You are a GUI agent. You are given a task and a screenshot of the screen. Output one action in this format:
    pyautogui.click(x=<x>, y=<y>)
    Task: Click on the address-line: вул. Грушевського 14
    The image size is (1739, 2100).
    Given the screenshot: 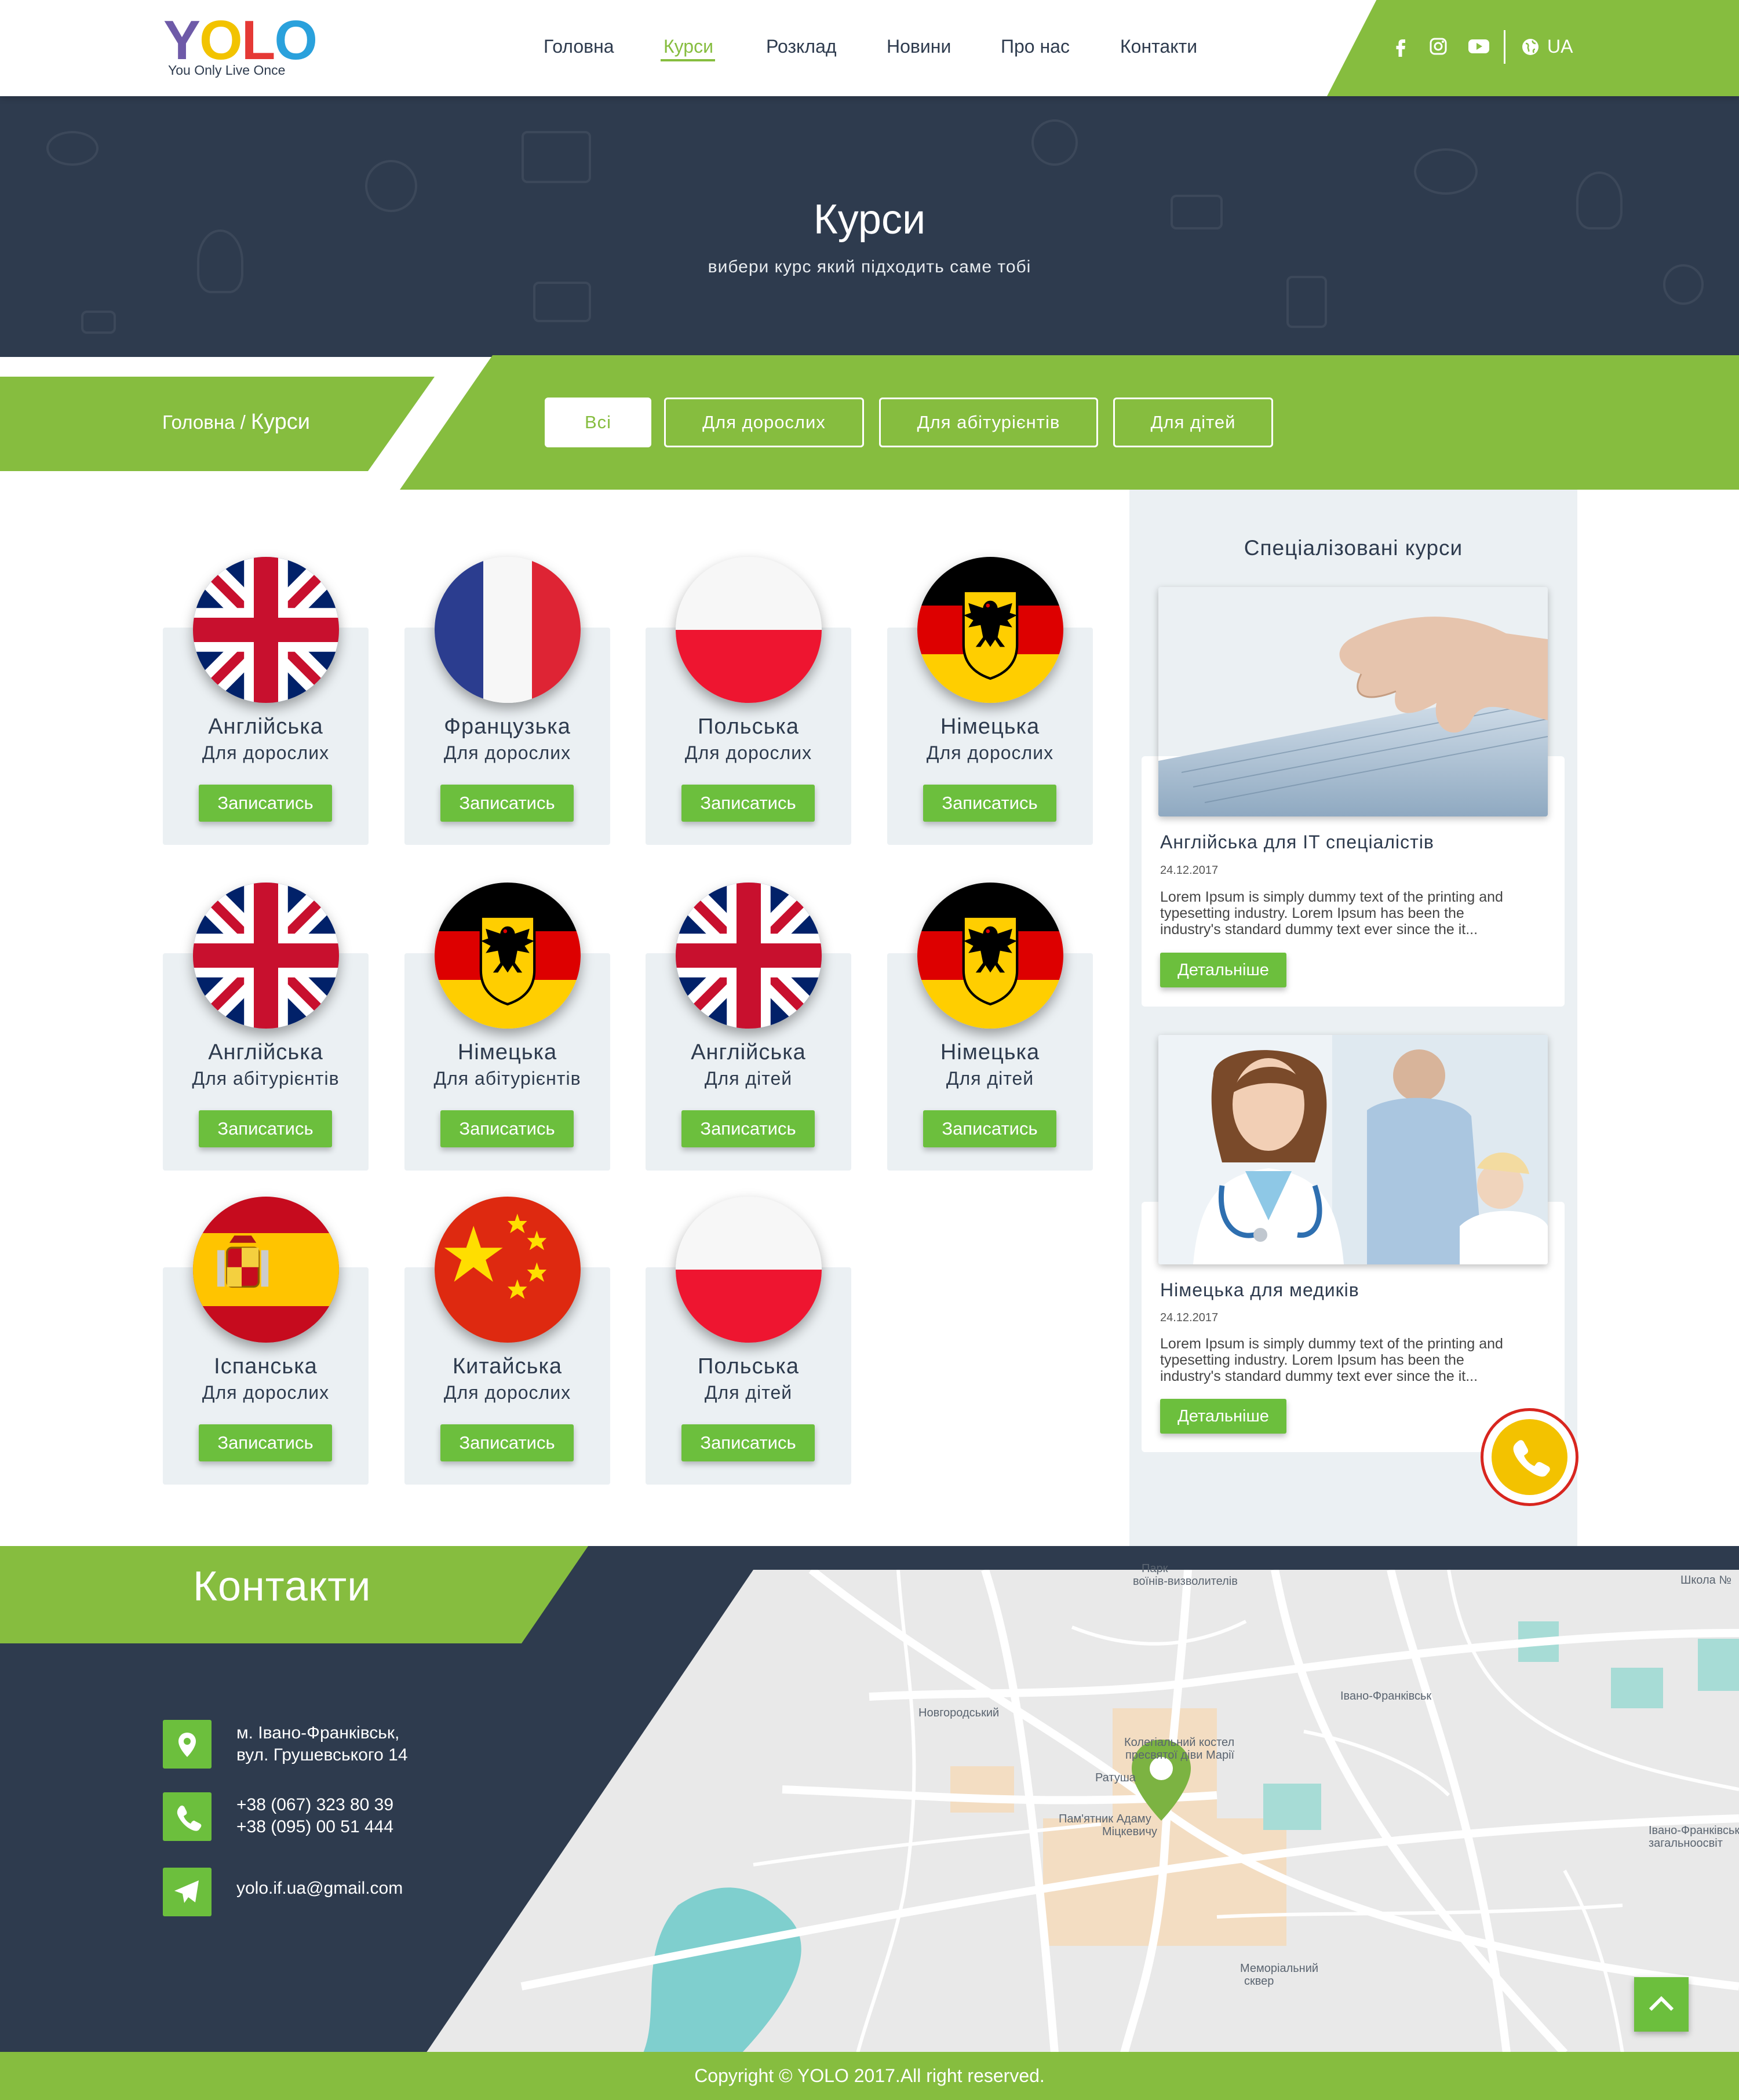 What is the action you would take?
    pyautogui.click(x=322, y=1754)
    